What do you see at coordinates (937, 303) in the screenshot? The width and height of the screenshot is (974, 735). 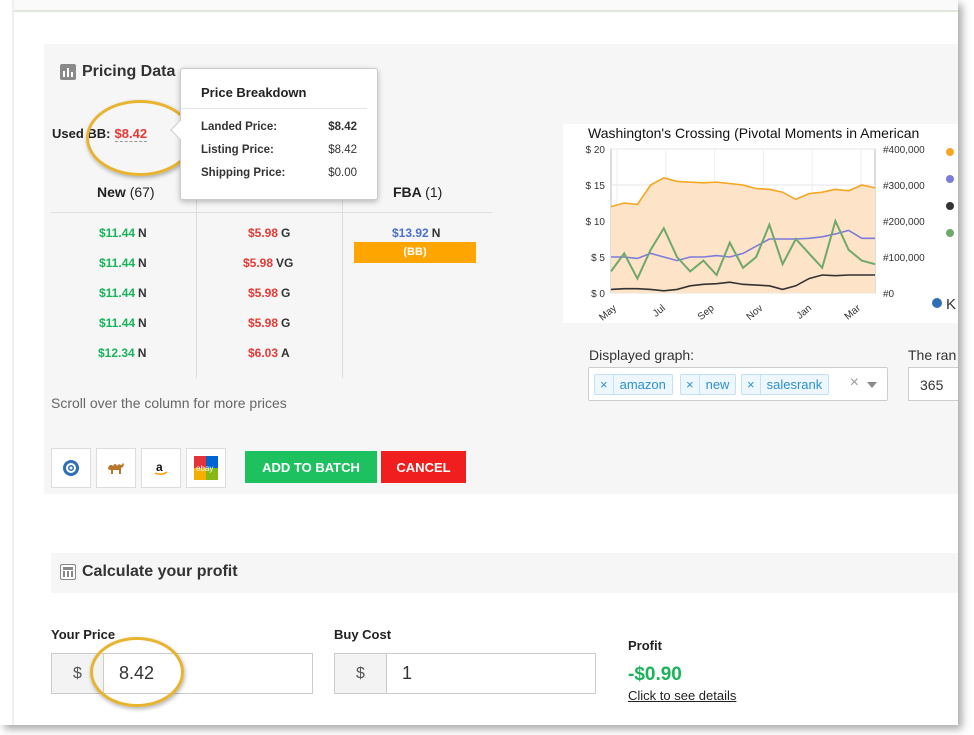 I see `keepa-legend-icon` at bounding box center [937, 303].